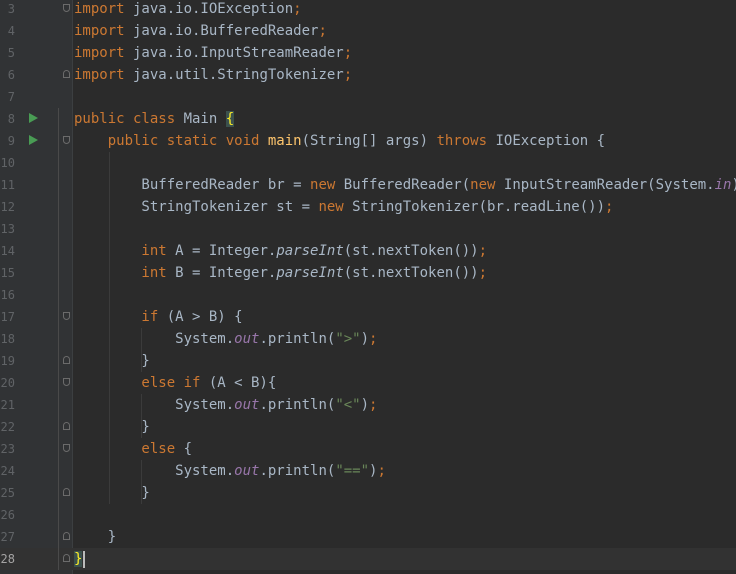 This screenshot has height=574, width=736. Describe the element at coordinates (368, 427) in the screenshot. I see `code-line: 22 }` at that location.